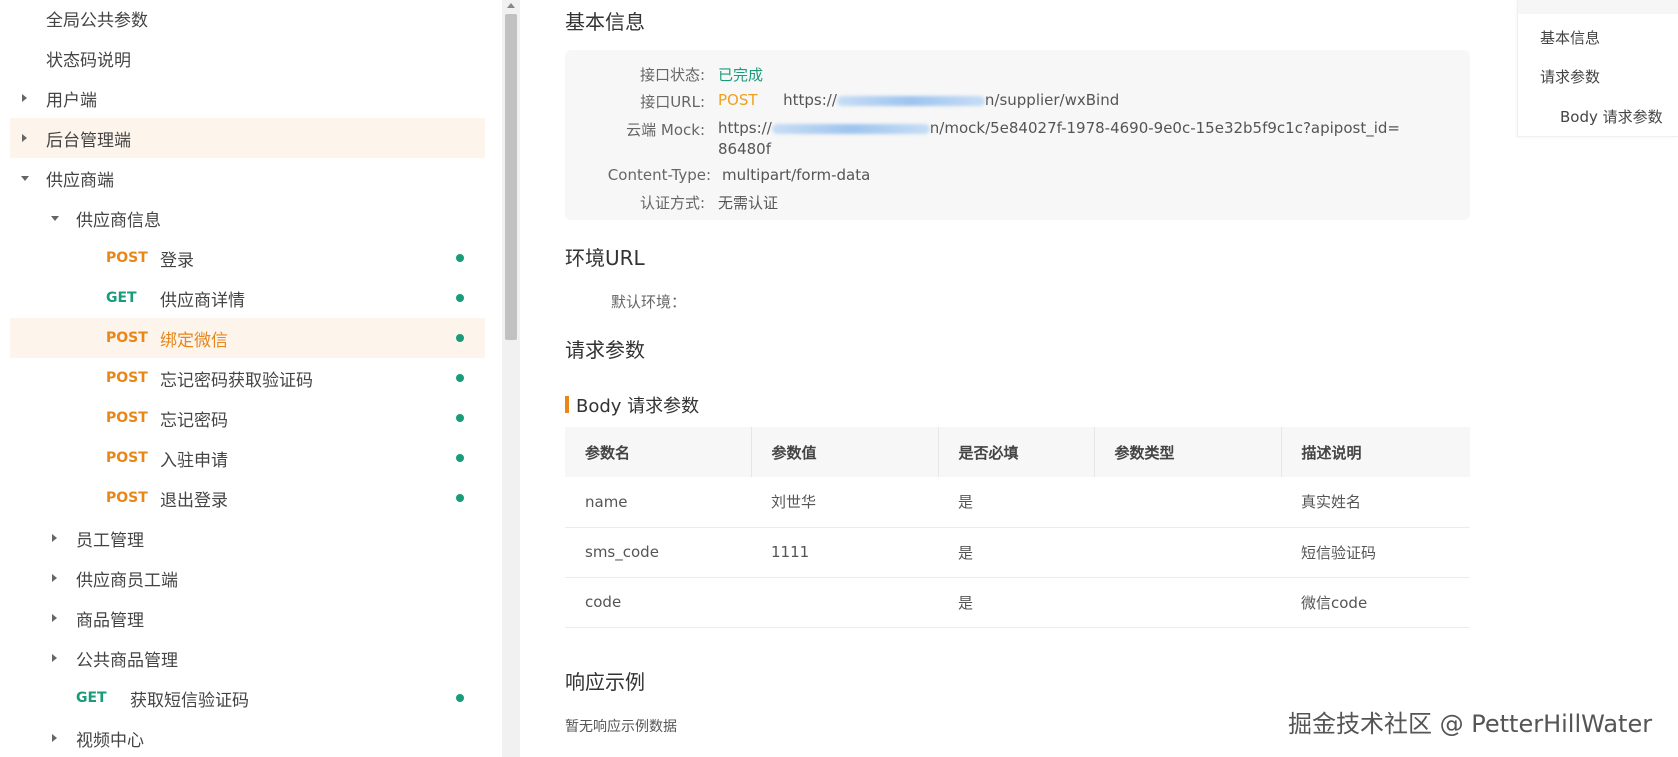 This screenshot has width=1678, height=757. What do you see at coordinates (71, 100) in the screenshot?
I see `sidebar-item-label: 用户端` at bounding box center [71, 100].